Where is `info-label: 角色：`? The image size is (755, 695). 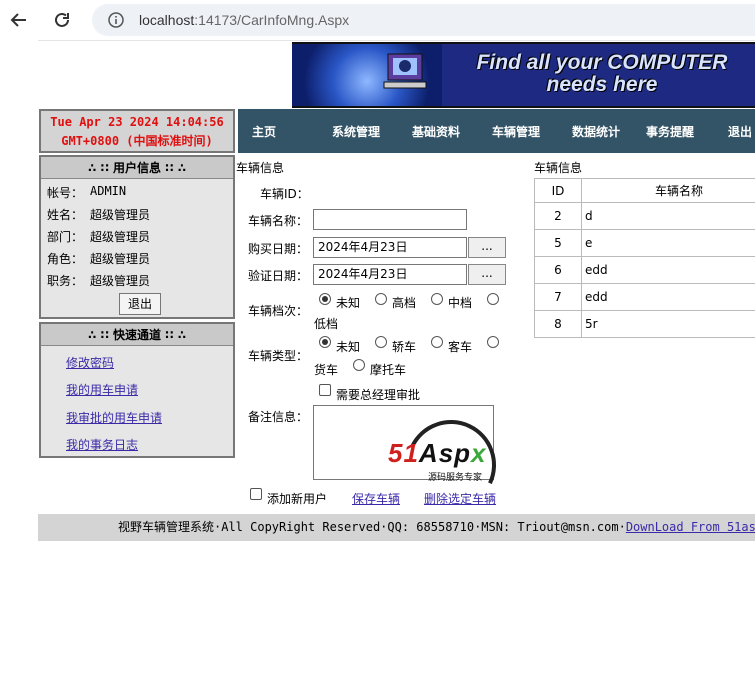
info-label: 角色： is located at coordinates (65, 259).